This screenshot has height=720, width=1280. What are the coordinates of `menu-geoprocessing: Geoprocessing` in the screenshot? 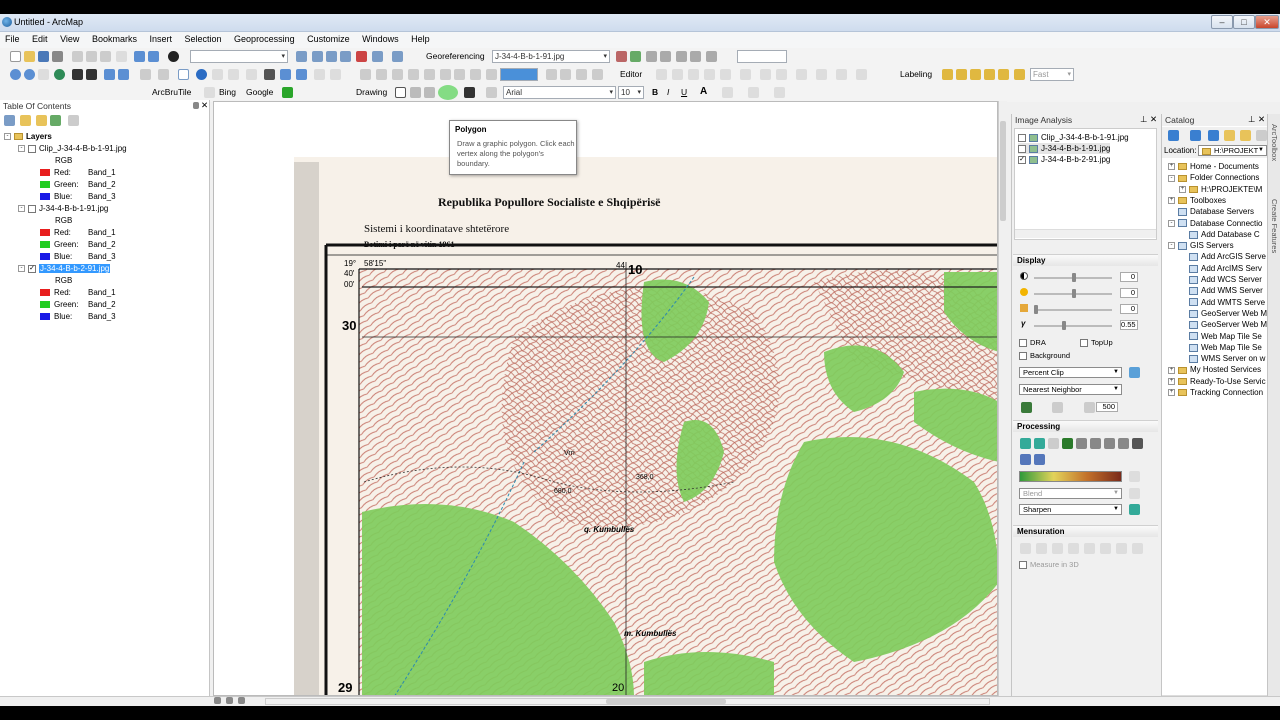 It's located at (264, 38).